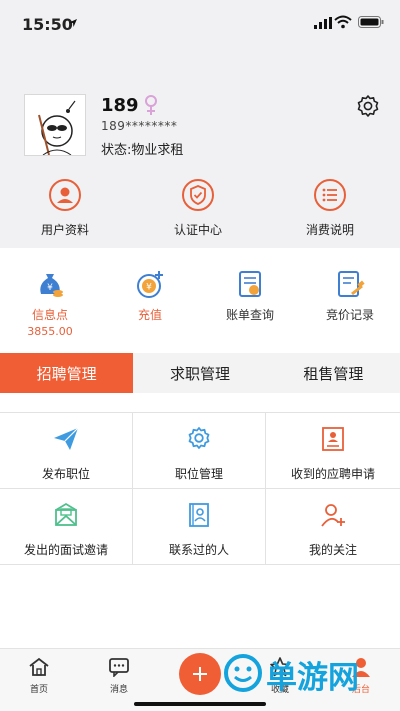 Image resolution: width=400 pixels, height=711 pixels. Describe the element at coordinates (142, 150) in the screenshot. I see `profile-status: 状态:物业求租` at that location.